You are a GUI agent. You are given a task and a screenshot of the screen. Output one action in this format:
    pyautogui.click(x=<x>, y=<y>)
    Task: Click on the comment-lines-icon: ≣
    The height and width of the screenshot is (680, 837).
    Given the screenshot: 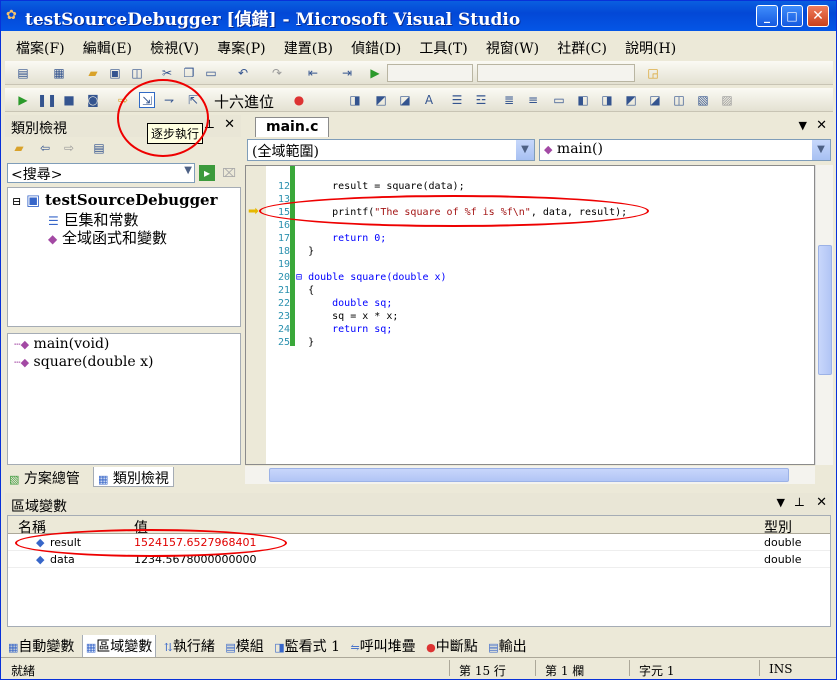 What is the action you would take?
    pyautogui.click(x=509, y=100)
    